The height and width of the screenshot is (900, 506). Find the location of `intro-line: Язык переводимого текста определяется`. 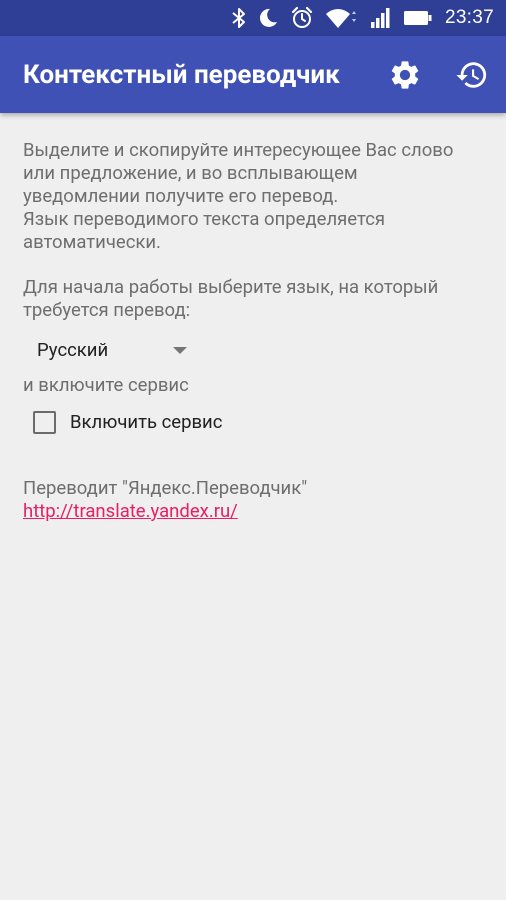

intro-line: Язык переводимого текста определяется is located at coordinates (204, 219).